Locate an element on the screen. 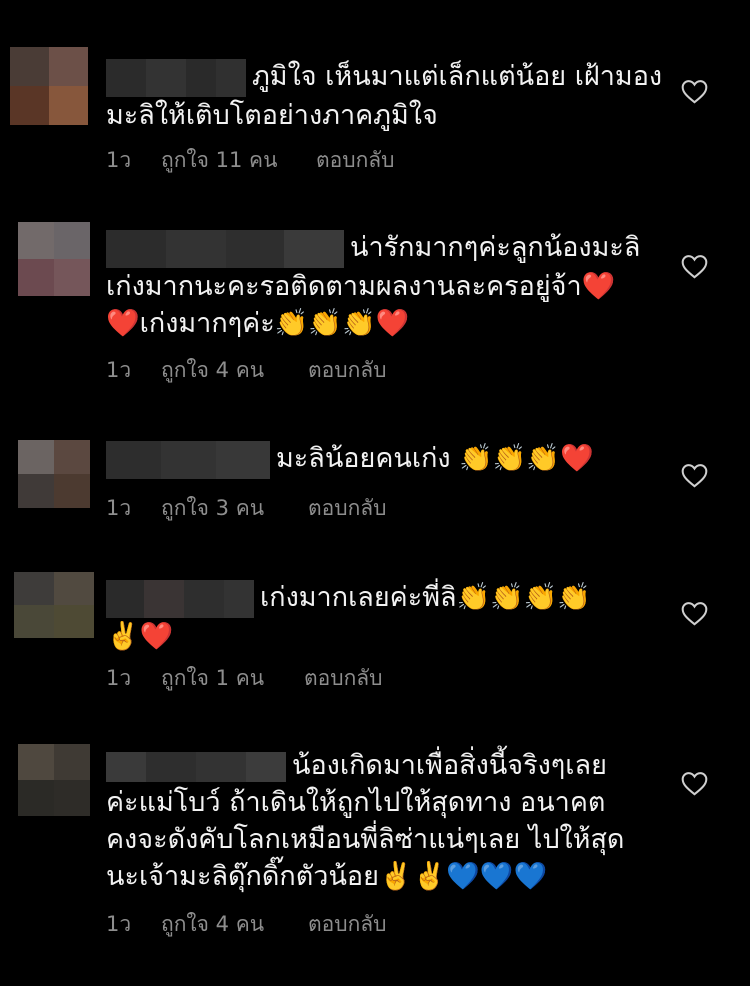  comment-meta: 1ว ถูกใจ 3 คน ตอบกลับ is located at coordinates (246, 508).